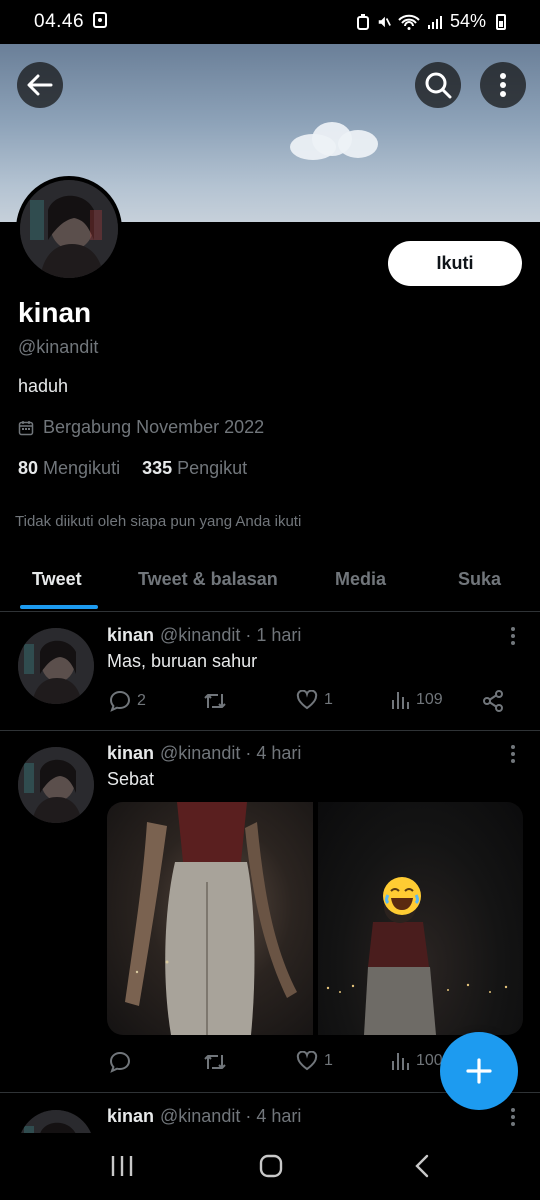 This screenshot has height=1200, width=540. What do you see at coordinates (212, 468) in the screenshot?
I see `followers-label: Pengikut` at bounding box center [212, 468].